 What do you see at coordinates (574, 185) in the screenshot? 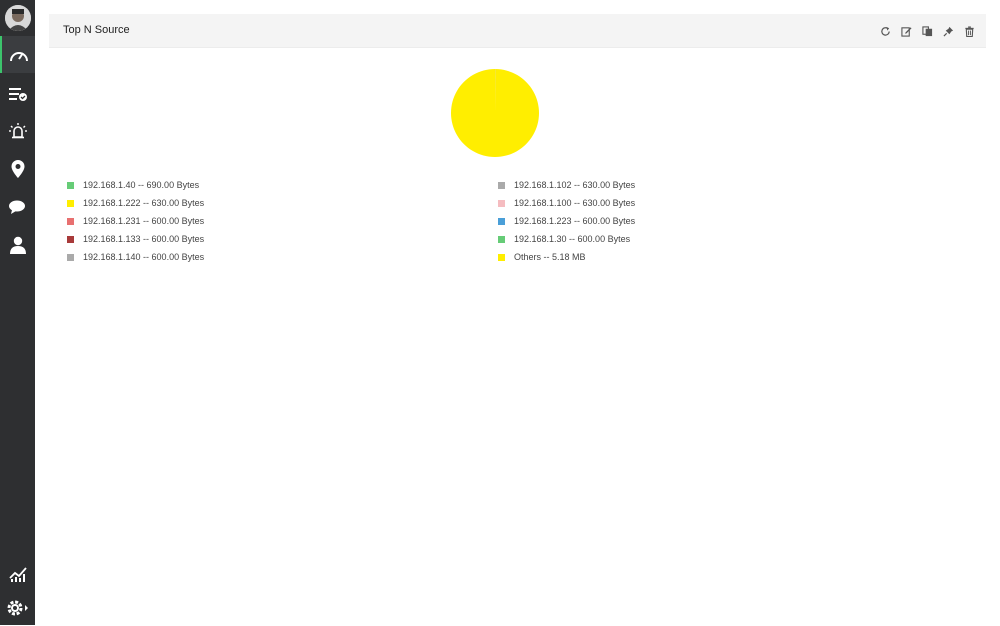
I see `legend-label: 192.168.1.102 -- 630.00 Bytes` at bounding box center [574, 185].